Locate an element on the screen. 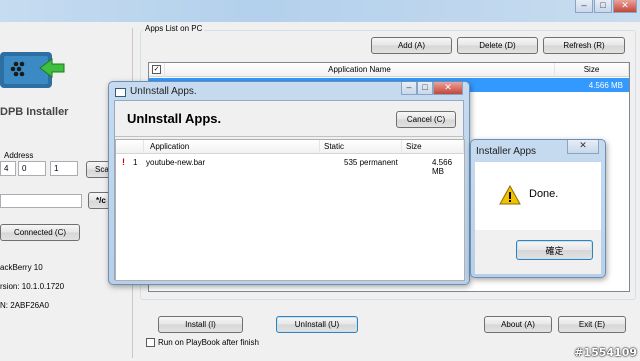 This screenshot has width=640, height=361. exit-button: Exit (E) is located at coordinates (592, 324).